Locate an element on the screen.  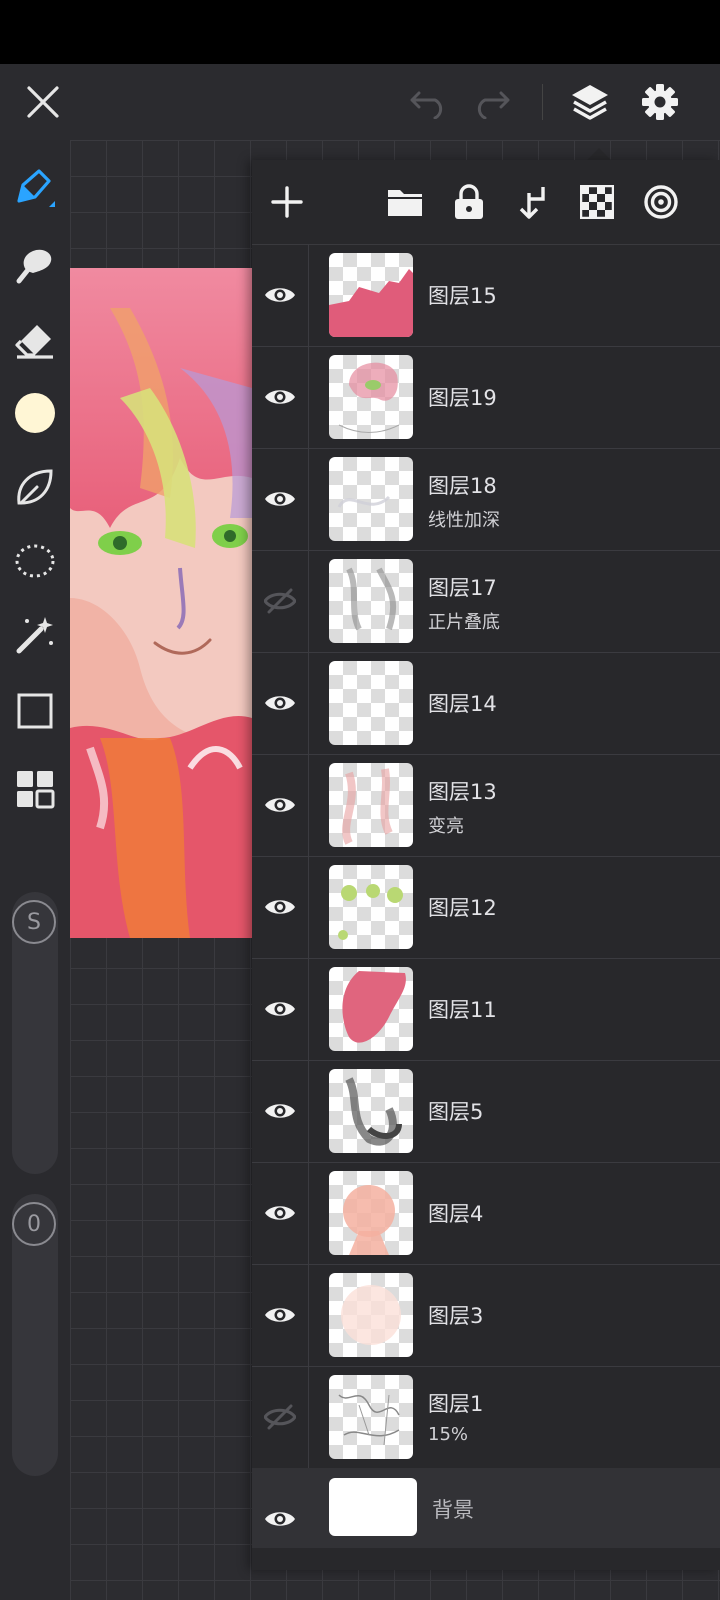
magic-wand-tool is located at coordinates (35, 635).